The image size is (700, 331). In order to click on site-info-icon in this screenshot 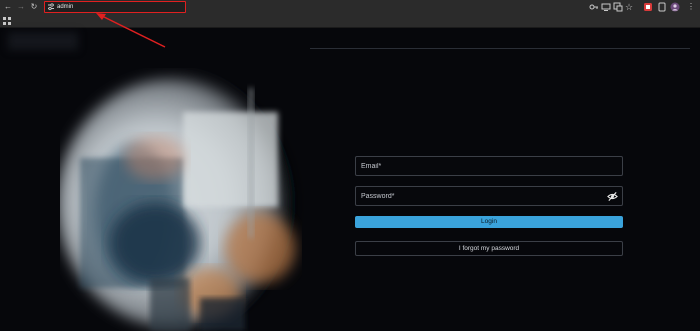, I will do `click(51, 7)`.